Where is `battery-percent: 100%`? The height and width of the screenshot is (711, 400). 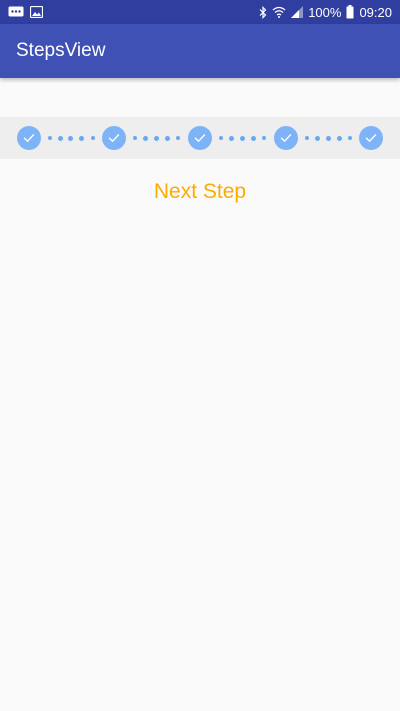
battery-percent: 100% is located at coordinates (325, 12).